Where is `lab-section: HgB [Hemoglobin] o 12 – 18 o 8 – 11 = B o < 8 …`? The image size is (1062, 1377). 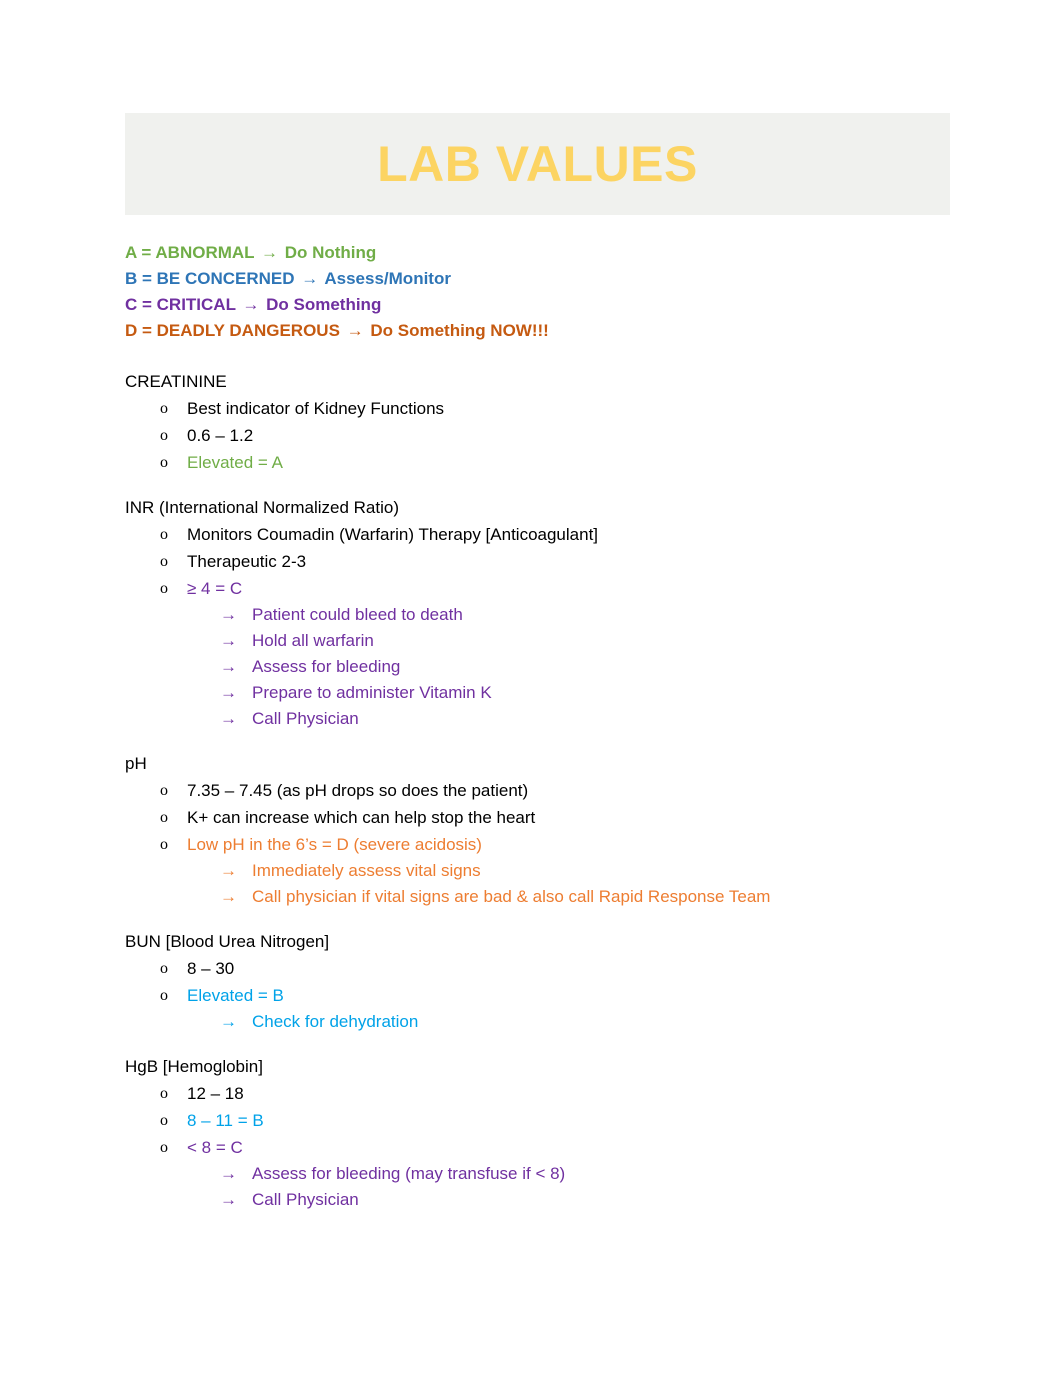
lab-section: HgB [Hemoglobin] o 12 – 18 o 8 – 11 = B o < 8 … is located at coordinates (565, 1133).